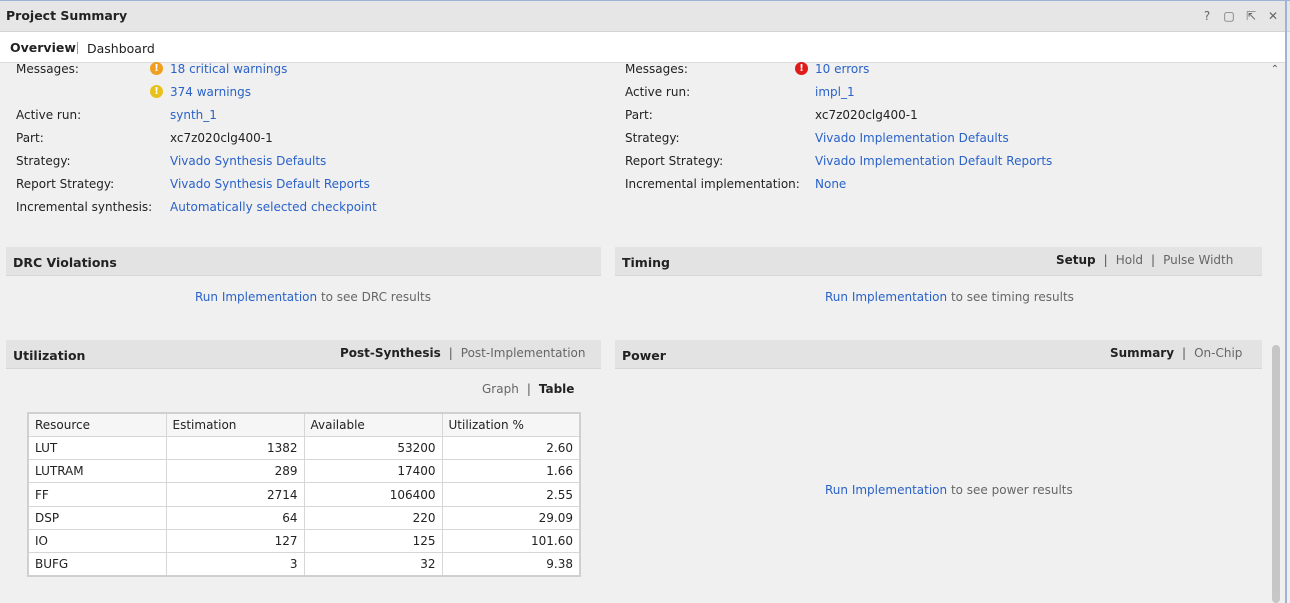 This screenshot has width=1290, height=603. I want to click on cell-utilization: 101.60, so click(511, 541).